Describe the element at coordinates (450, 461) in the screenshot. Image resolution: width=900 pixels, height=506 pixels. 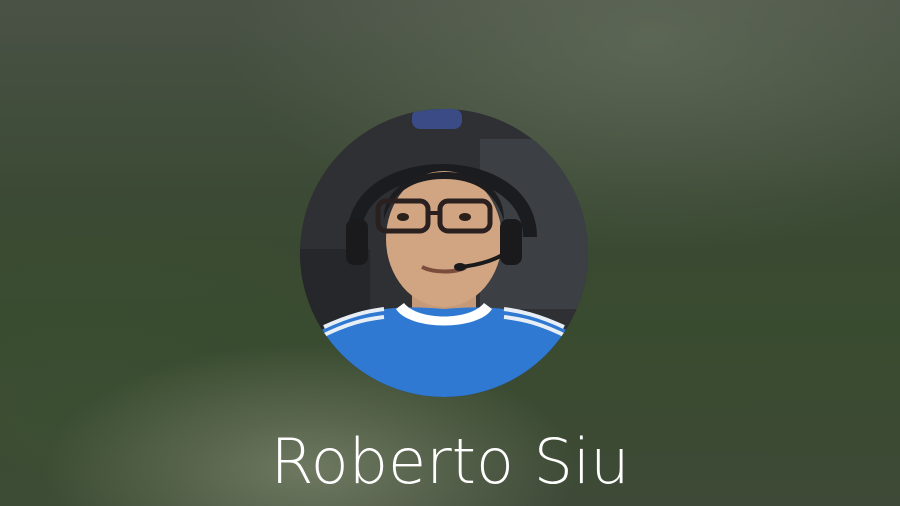
I see `user-name: Roberto Siu` at that location.